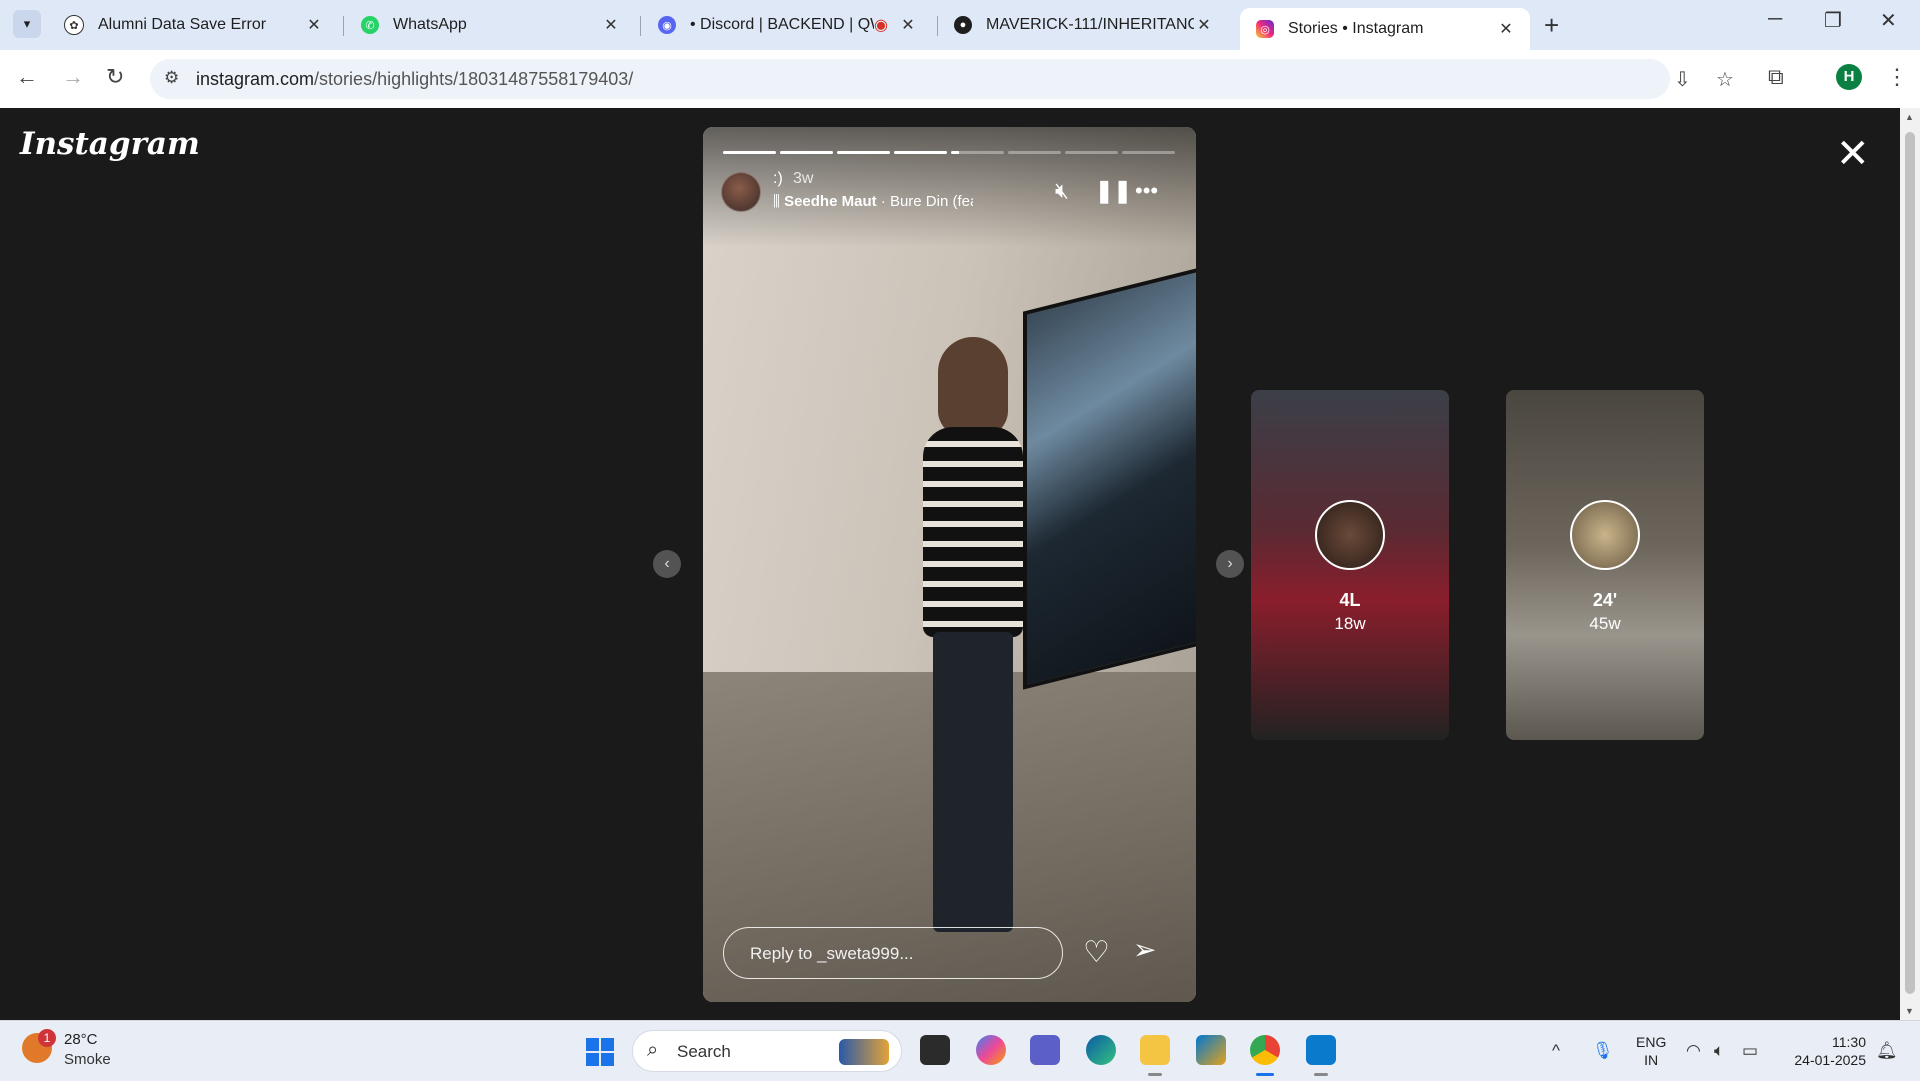 The image size is (1920, 1081). Describe the element at coordinates (430, 24) in the screenshot. I see `tab-title: WhatsApp` at that location.